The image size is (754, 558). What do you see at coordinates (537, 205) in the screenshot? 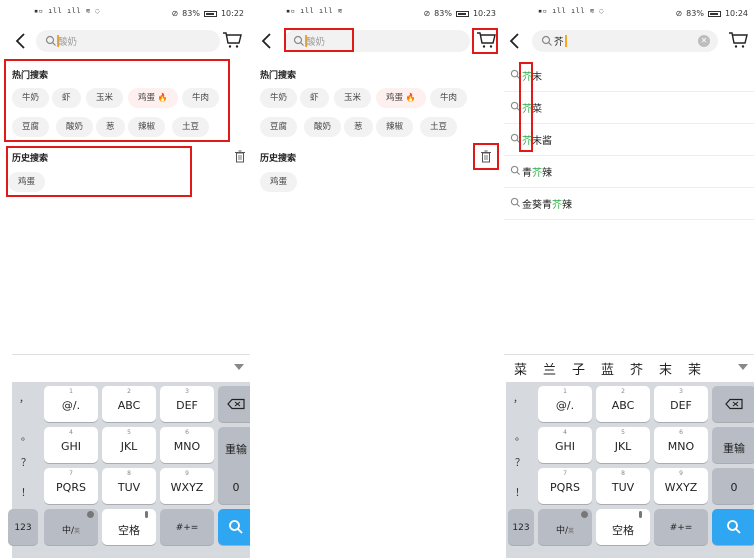
I see `suggestion-prefix: 金葵青` at bounding box center [537, 205].